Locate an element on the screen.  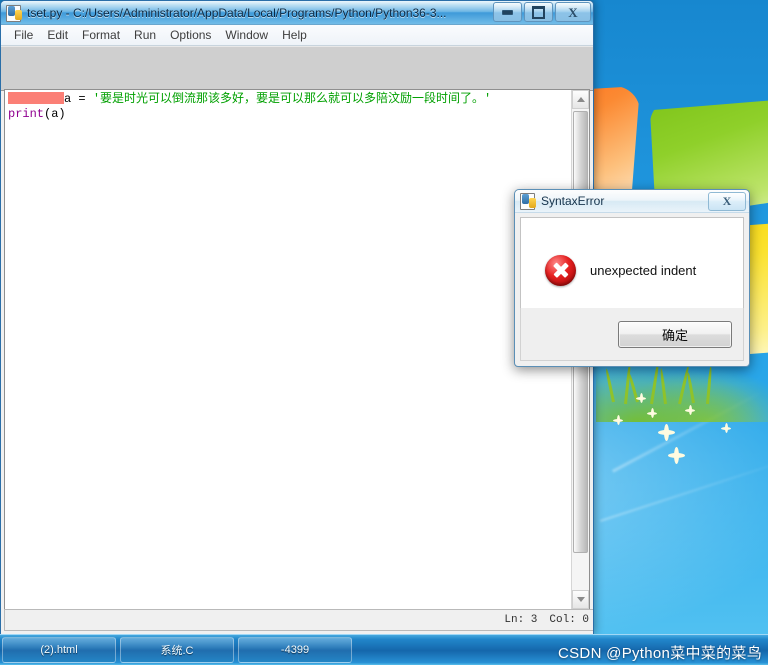
watermark: CSDN @Python菜中菜的菜鸟 is located at coordinates (660, 653).